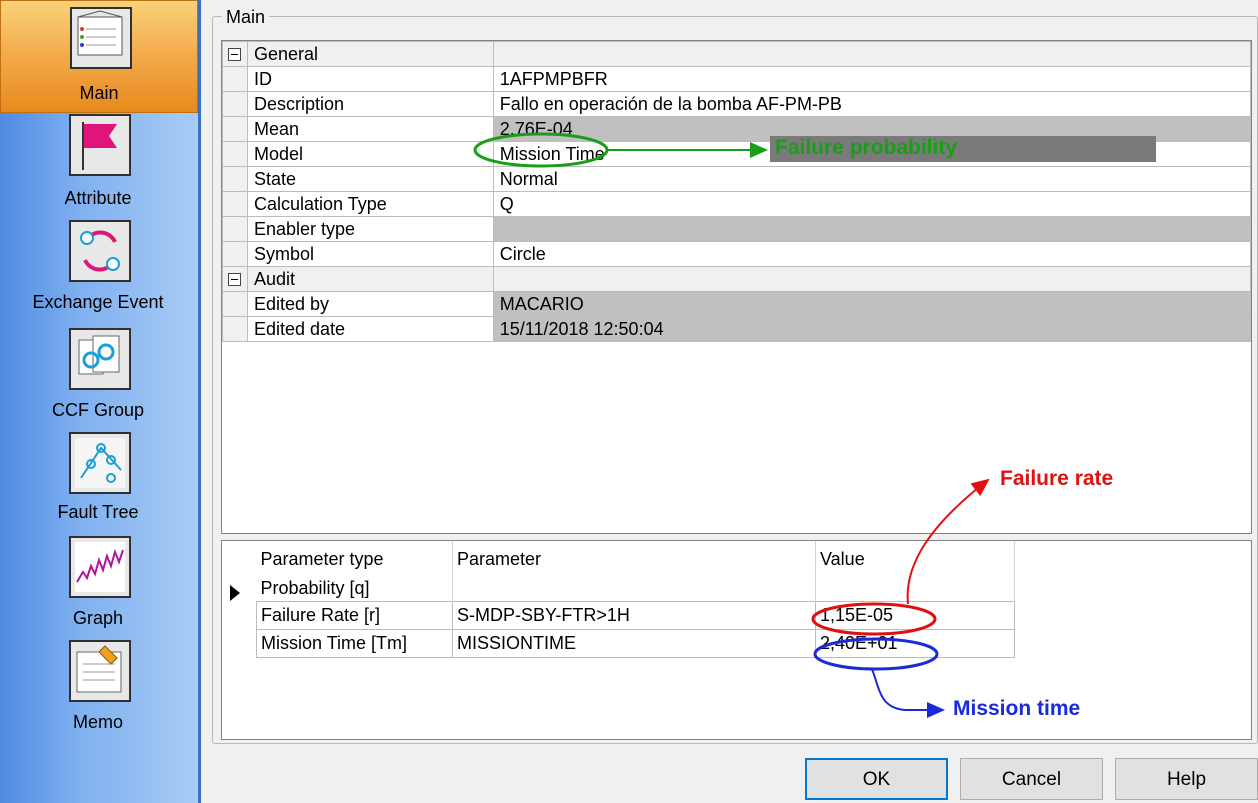 This screenshot has height=803, width=1258. I want to click on property-value: Circle, so click(872, 254).